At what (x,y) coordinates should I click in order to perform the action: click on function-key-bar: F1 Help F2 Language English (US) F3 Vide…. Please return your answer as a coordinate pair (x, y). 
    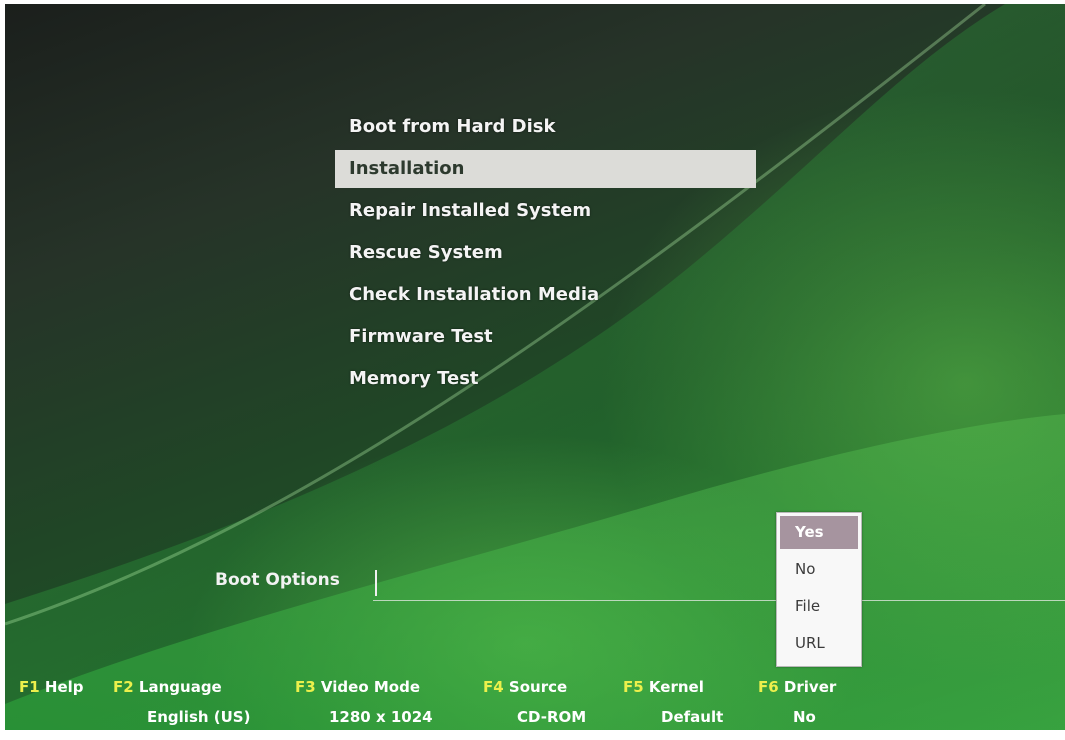
    Looking at the image, I should click on (535, 703).